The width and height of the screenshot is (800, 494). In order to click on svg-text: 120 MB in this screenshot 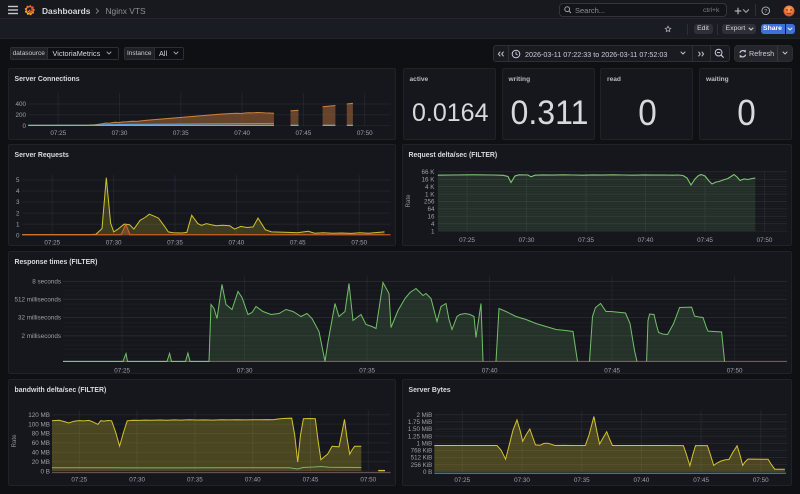, I will do `click(39, 415)`.